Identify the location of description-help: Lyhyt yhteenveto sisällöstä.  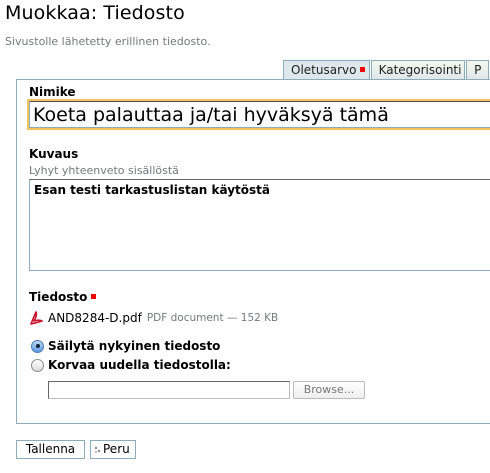
(104, 170).